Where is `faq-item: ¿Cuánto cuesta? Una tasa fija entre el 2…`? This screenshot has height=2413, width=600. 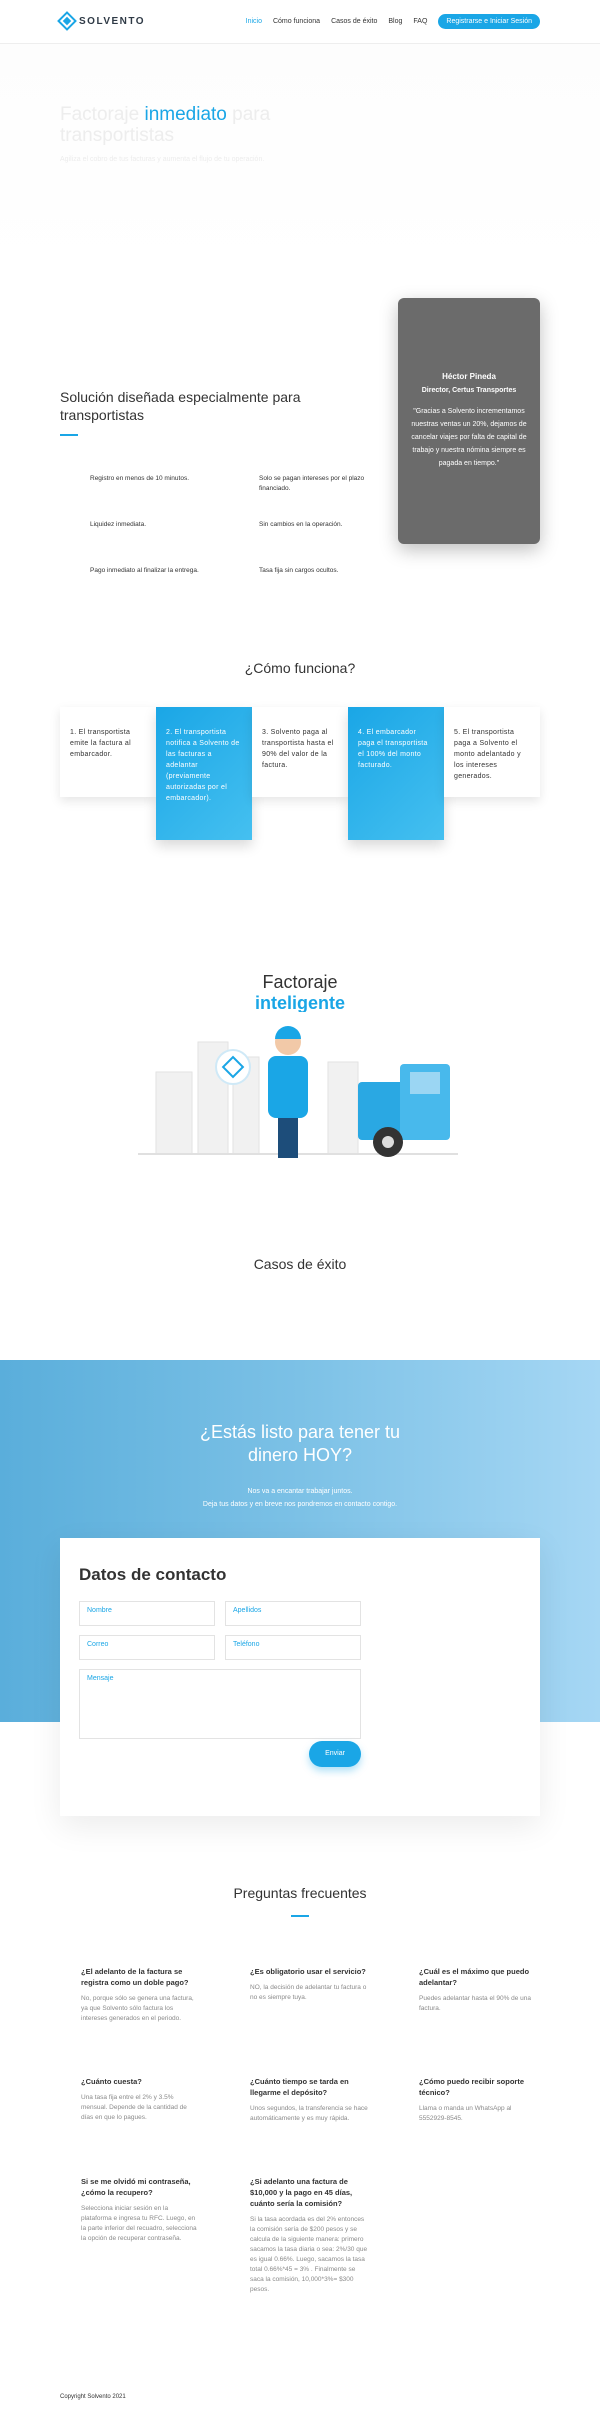
faq-item: ¿Cuánto cuesta? Una tasa fija entre el 2… is located at coordinates (140, 2099).